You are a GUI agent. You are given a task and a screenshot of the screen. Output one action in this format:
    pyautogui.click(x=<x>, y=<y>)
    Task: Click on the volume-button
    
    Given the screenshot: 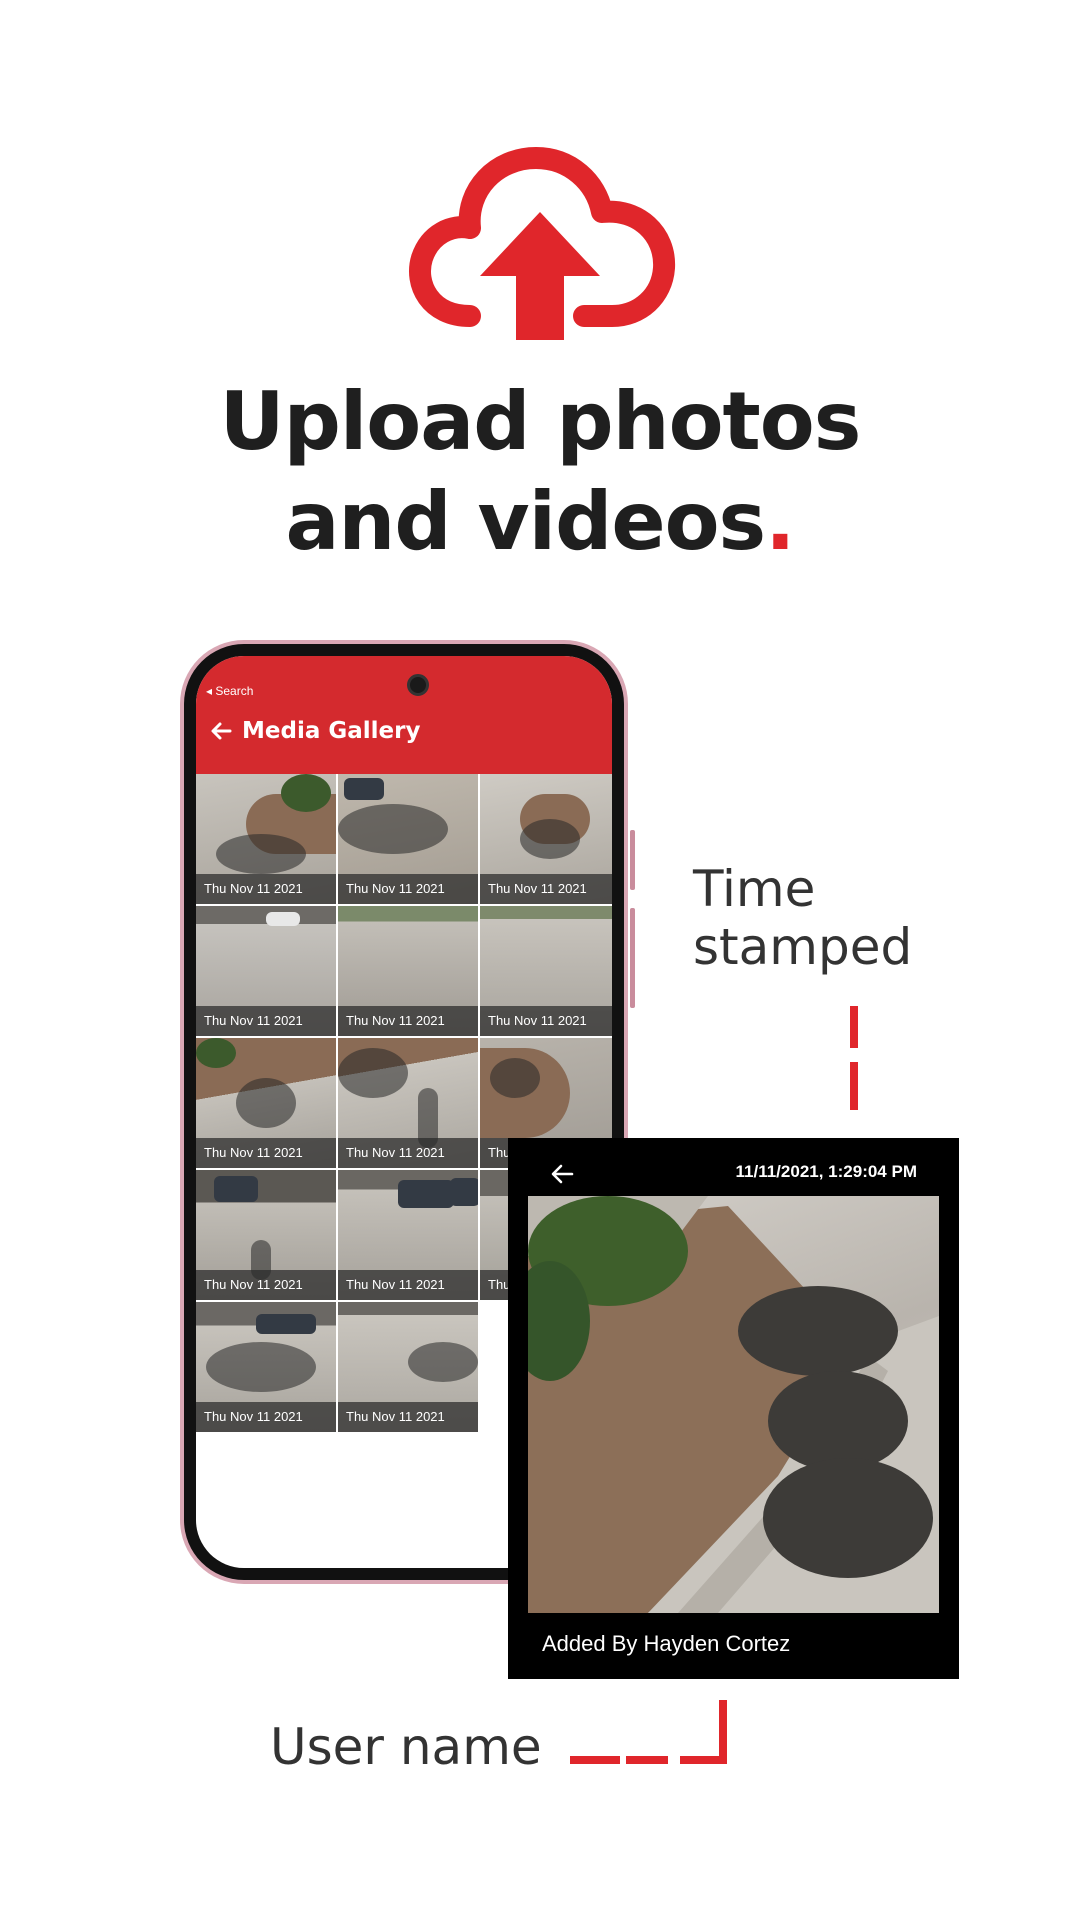 What is the action you would take?
    pyautogui.click(x=632, y=860)
    